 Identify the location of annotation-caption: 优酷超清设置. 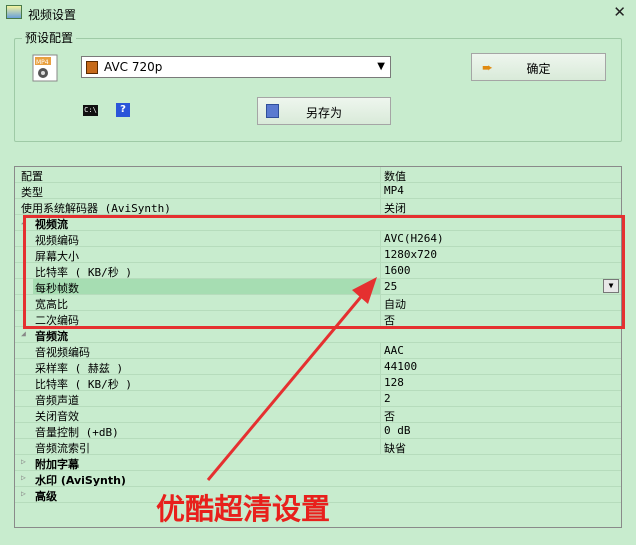
(243, 509).